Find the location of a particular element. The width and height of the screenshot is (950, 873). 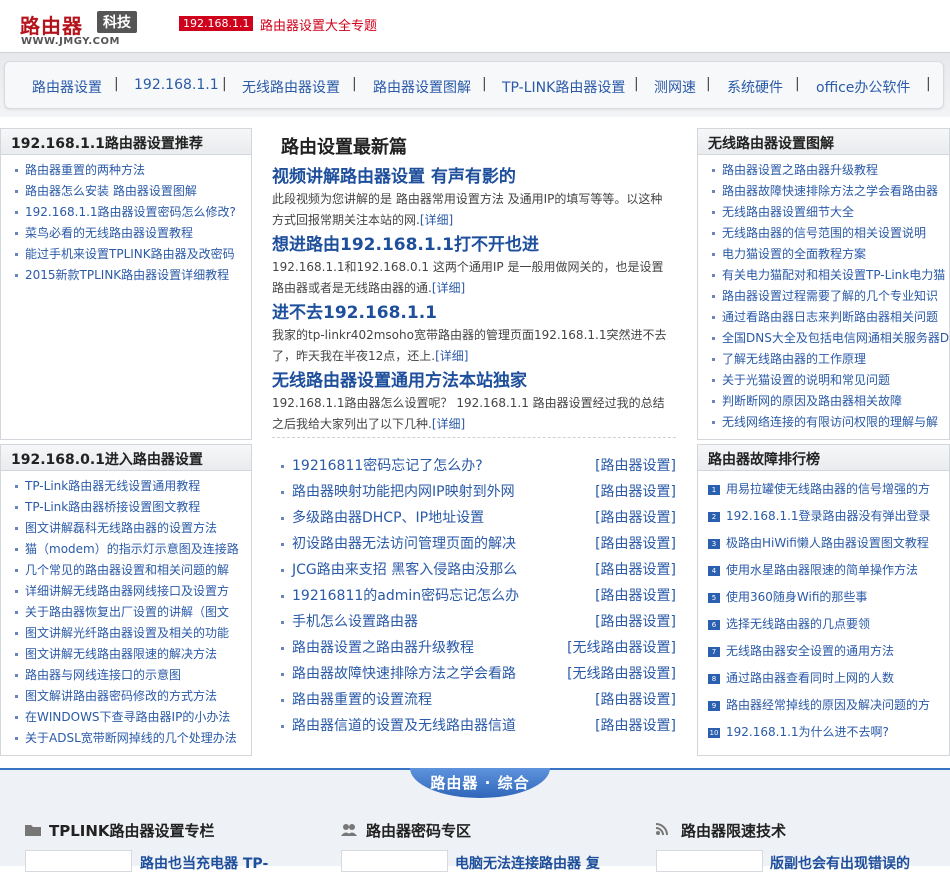

list-item: 无线路由器设置细节大全 is located at coordinates (823, 212).